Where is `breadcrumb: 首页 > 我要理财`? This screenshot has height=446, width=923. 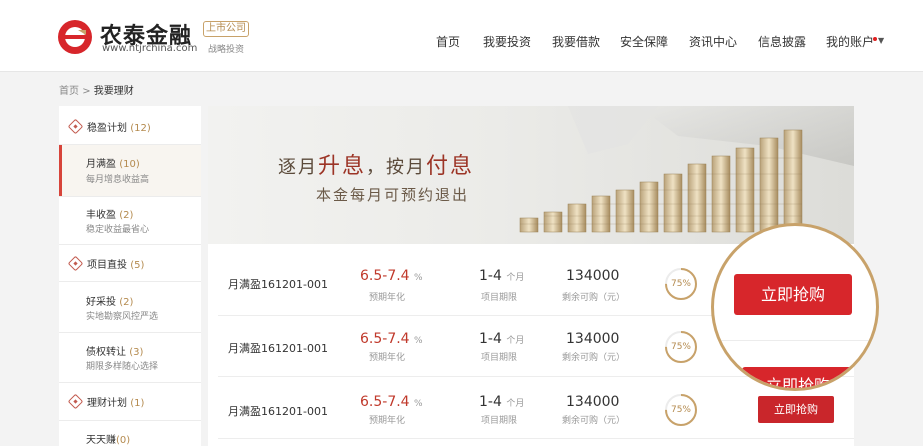 breadcrumb: 首页 > 我要理财 is located at coordinates (96, 89).